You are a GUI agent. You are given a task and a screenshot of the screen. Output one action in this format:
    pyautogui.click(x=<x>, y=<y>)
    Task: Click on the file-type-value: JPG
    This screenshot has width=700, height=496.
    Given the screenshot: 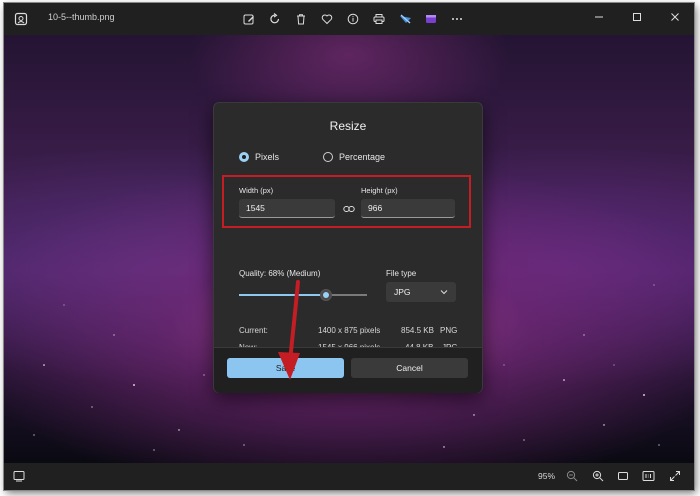 What is the action you would take?
    pyautogui.click(x=402, y=292)
    